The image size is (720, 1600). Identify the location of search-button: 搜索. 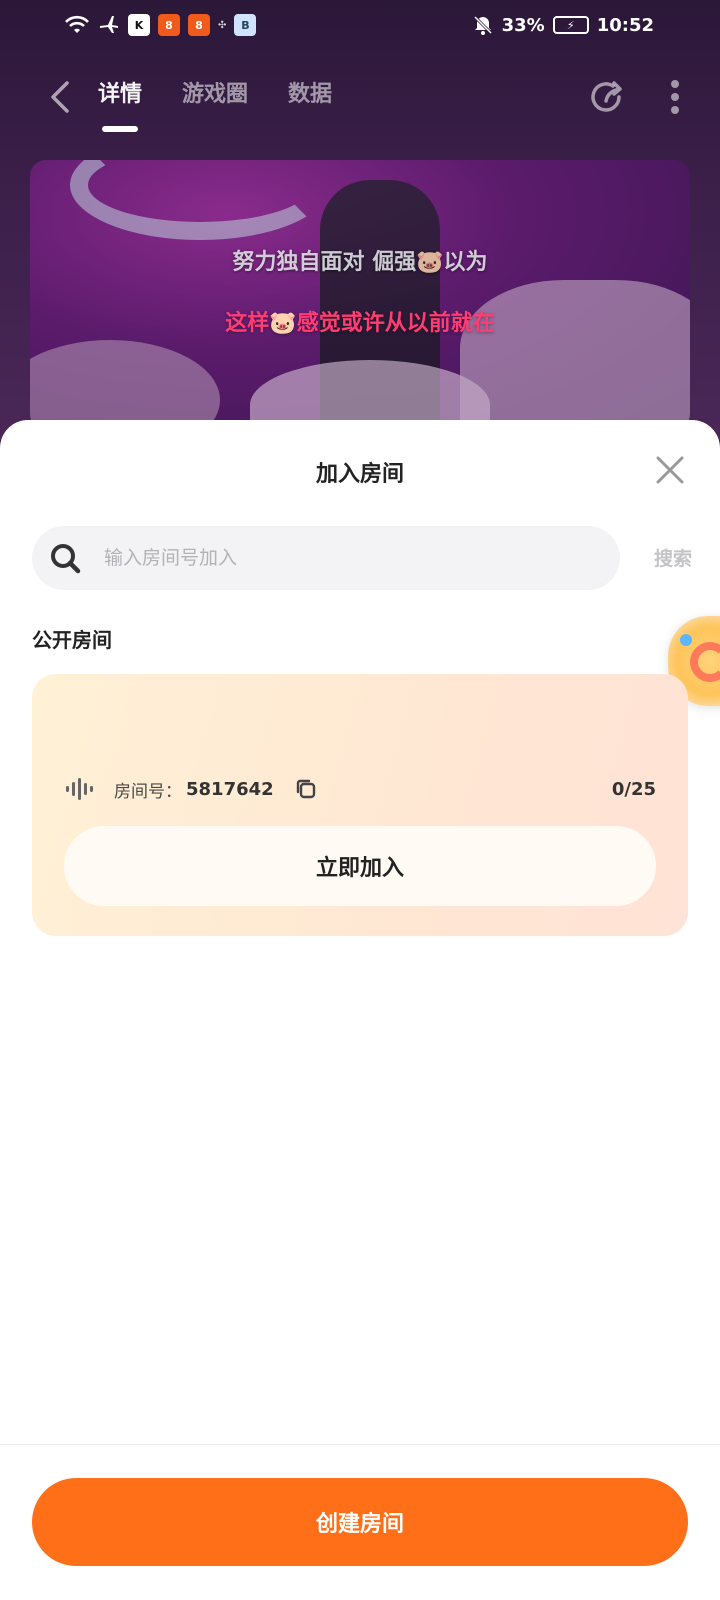
(673, 557).